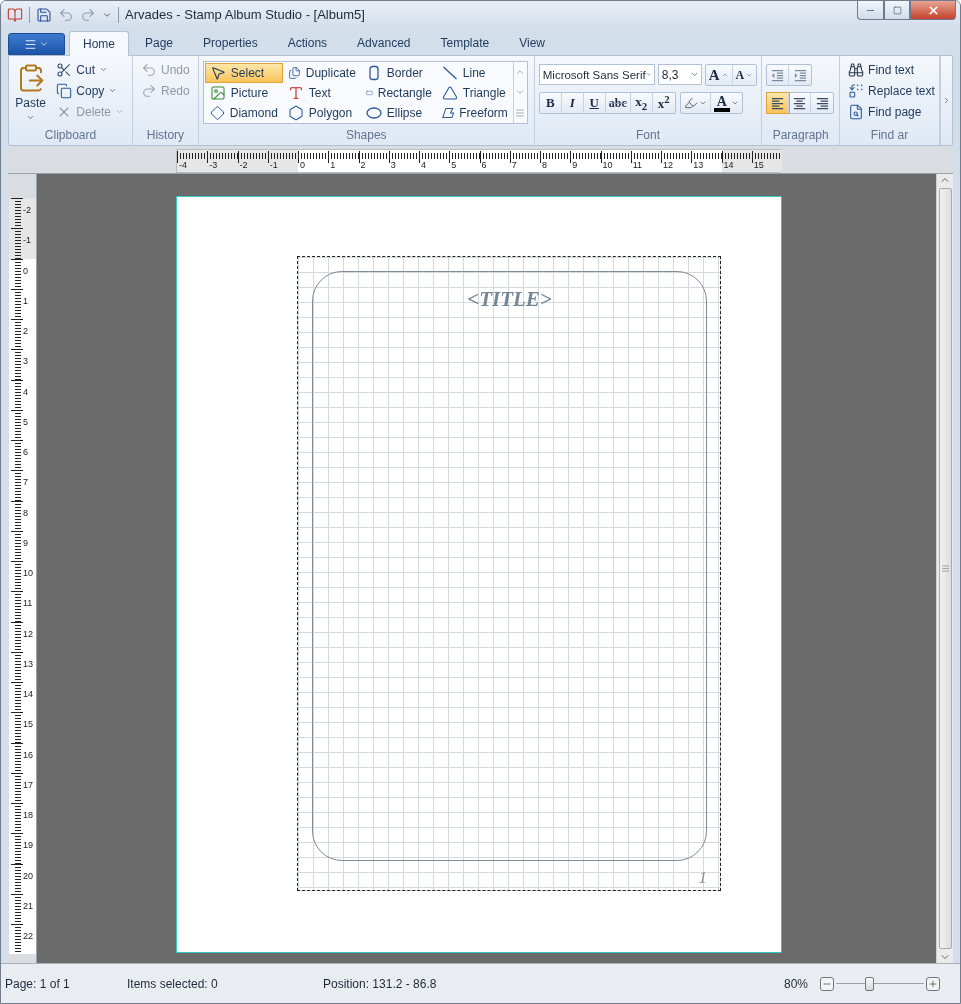 This screenshot has height=1004, width=961. Describe the element at coordinates (366, 136) in the screenshot. I see `group-label: Shapes` at that location.